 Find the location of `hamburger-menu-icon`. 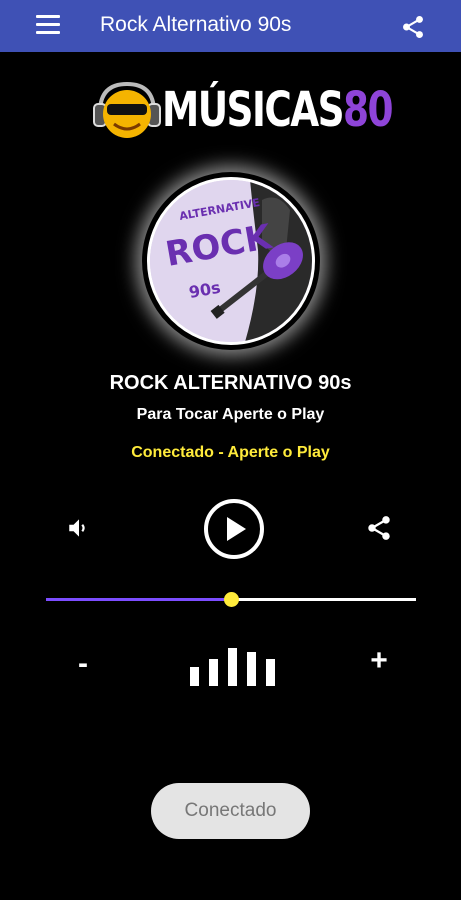

hamburger-menu-icon is located at coordinates (50, 26).